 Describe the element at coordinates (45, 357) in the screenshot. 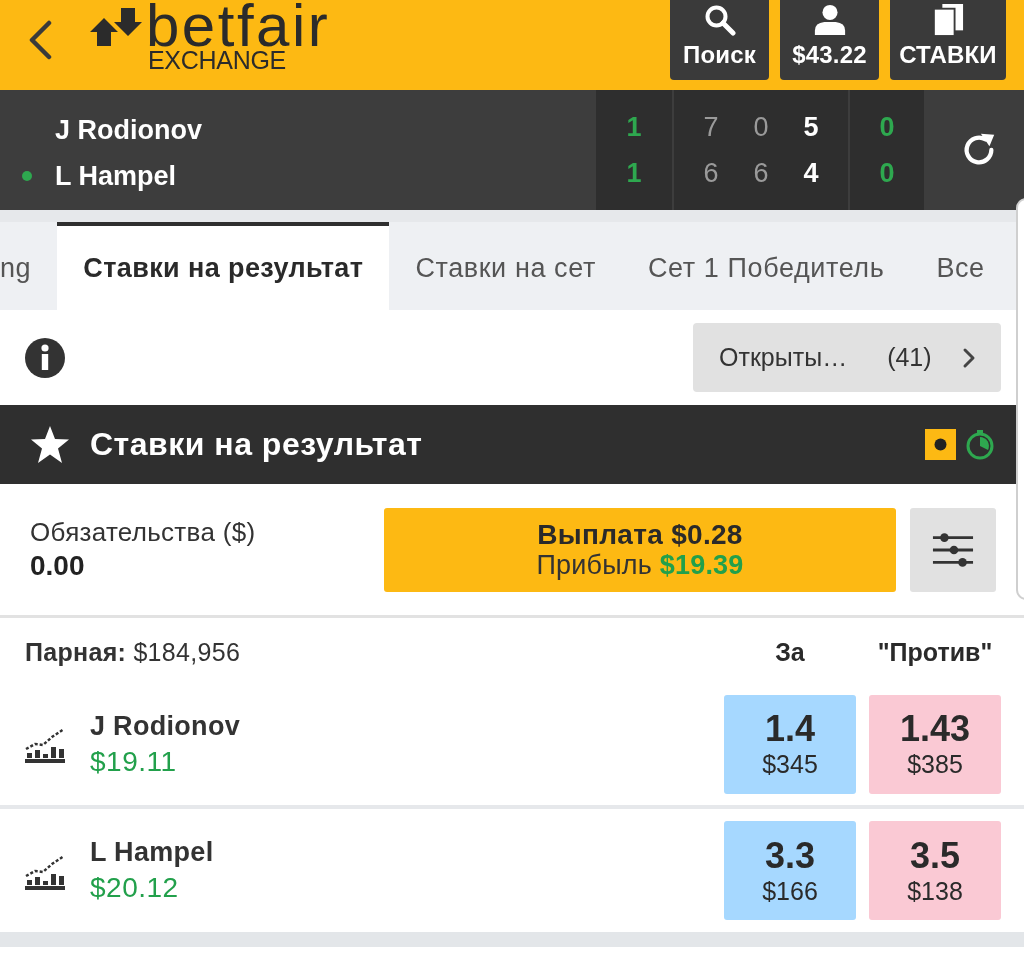

I see `info-icon` at that location.